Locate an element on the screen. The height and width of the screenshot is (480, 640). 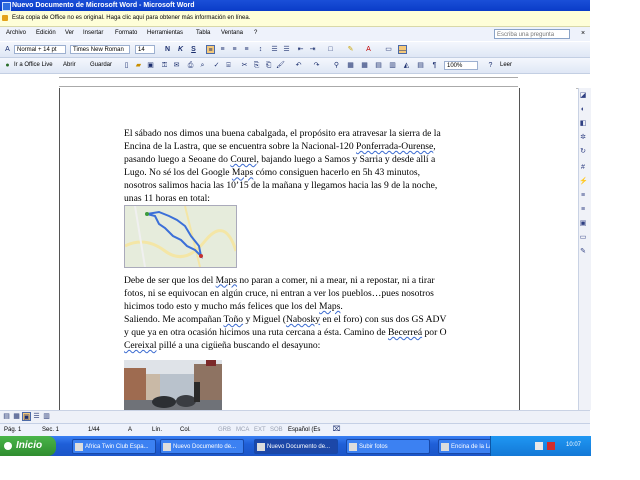
task-pane-icon-5: ↻ is located at coordinates (583, 152).